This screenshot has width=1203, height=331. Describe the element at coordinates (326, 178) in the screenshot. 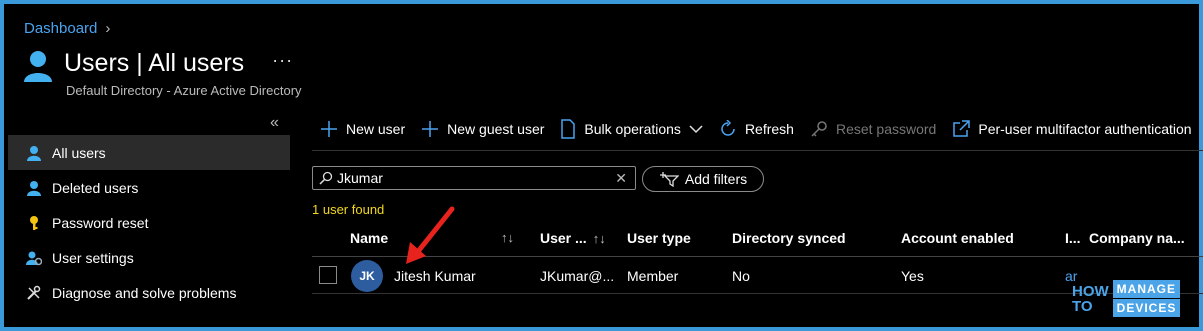

I see `search-icon` at that location.